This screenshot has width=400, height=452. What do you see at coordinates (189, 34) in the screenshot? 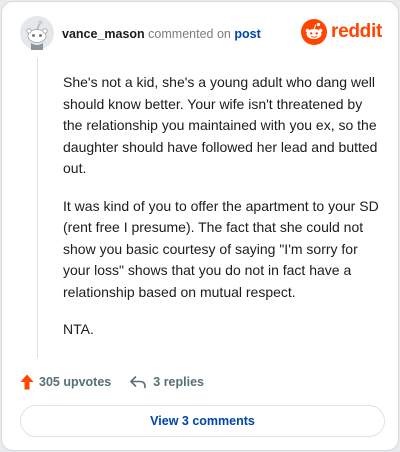
I see `action-verb: commented on` at bounding box center [189, 34].